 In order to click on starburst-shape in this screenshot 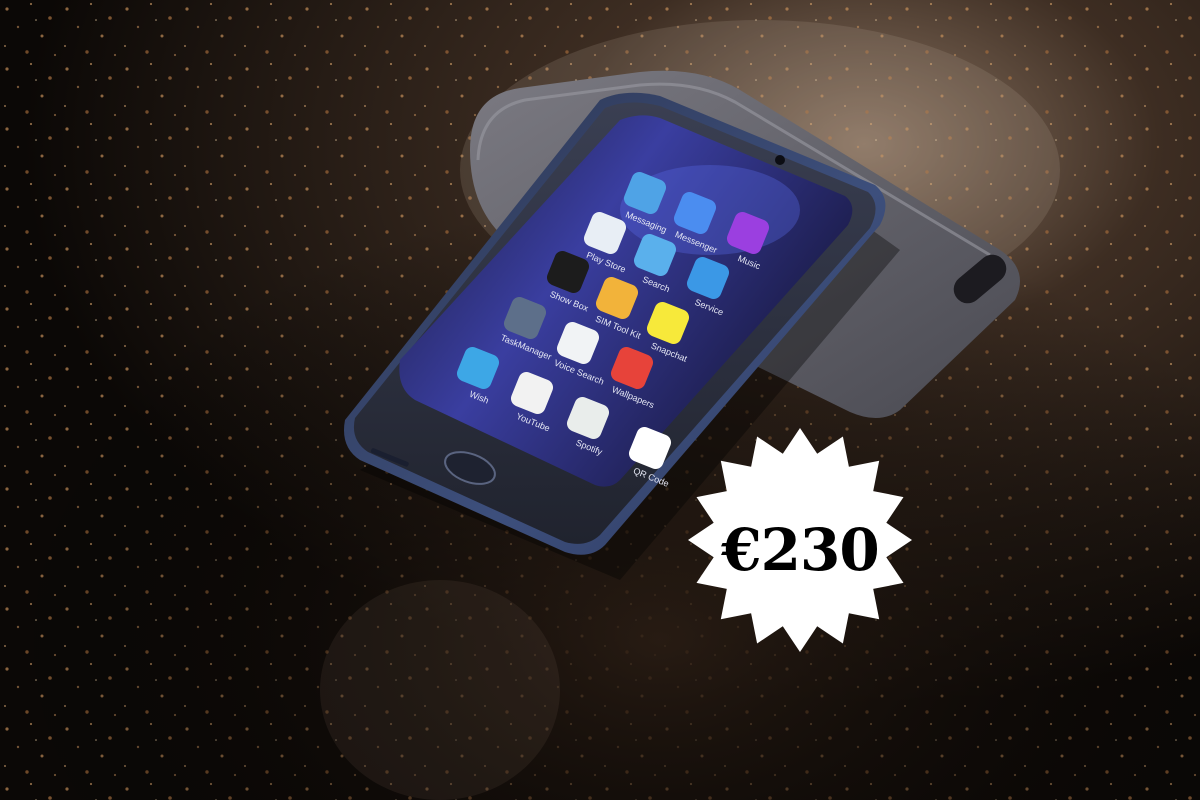, I will do `click(800, 540)`.